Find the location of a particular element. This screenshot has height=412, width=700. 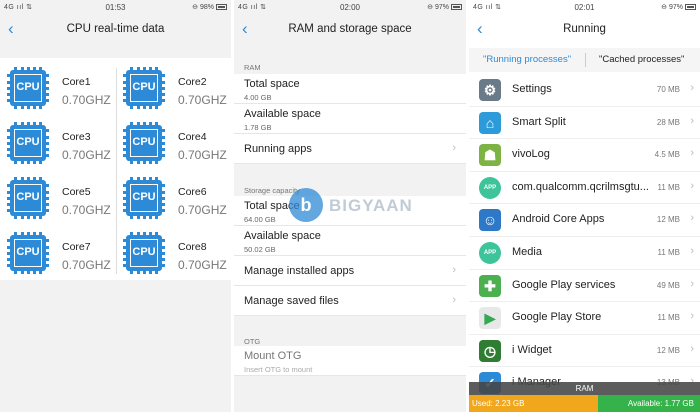

process-list-item: ⚙ Settings 70 MB › is located at coordinates (584, 90).